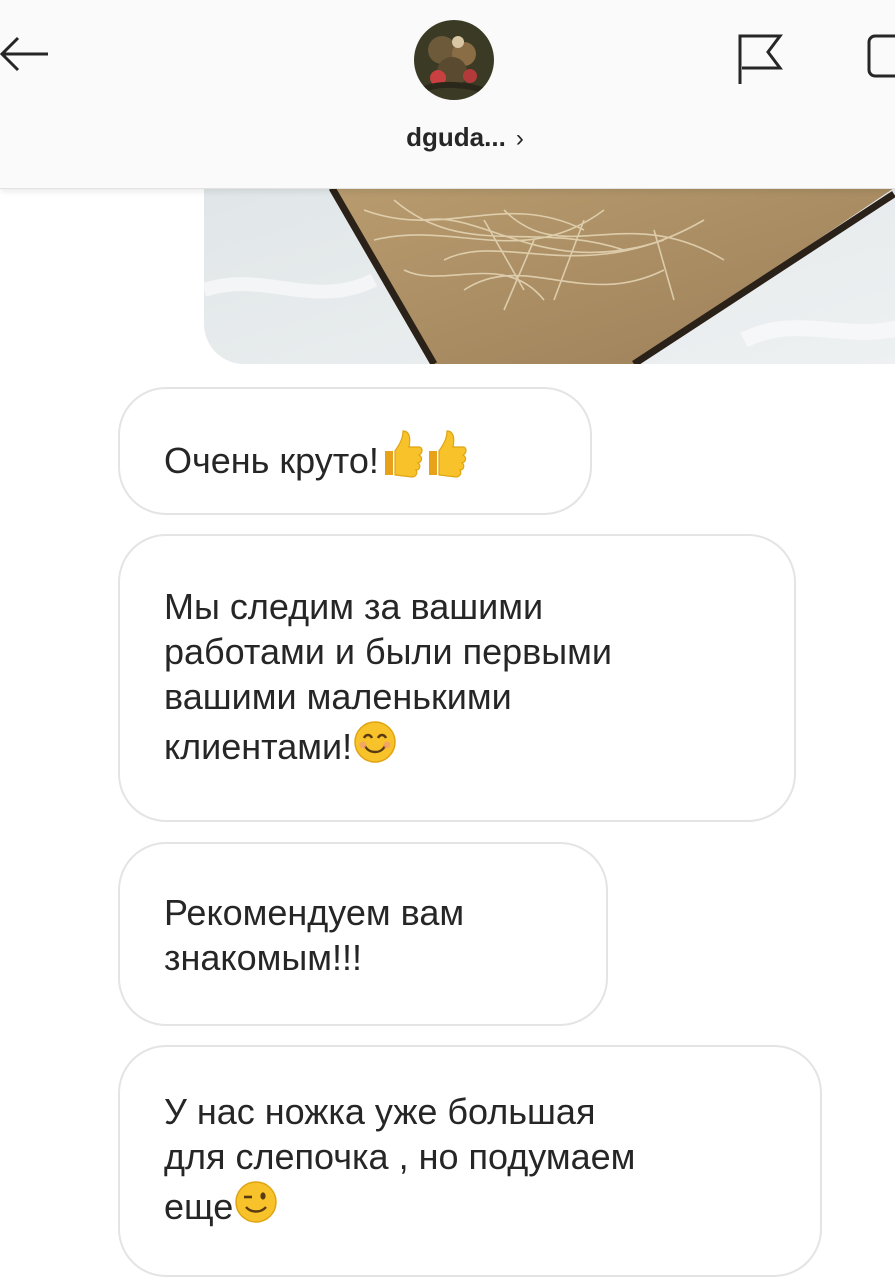 The width and height of the screenshot is (895, 1280). What do you see at coordinates (380, 1111) in the screenshot?
I see `message-line: У нас ножка уже большая` at bounding box center [380, 1111].